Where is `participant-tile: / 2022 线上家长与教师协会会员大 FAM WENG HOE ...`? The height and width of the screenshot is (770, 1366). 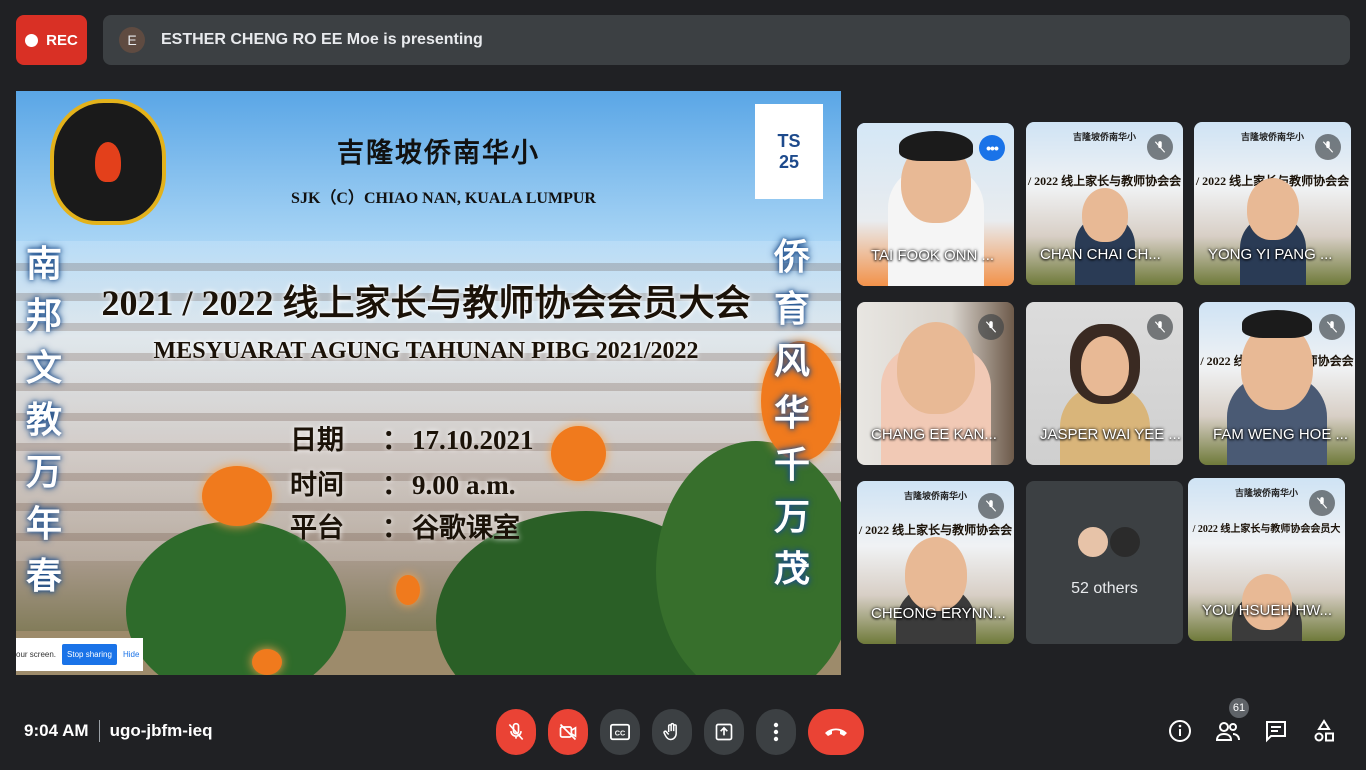 participant-tile: / 2022 线上家长与教师协会会员大 FAM WENG HOE ... is located at coordinates (1277, 383).